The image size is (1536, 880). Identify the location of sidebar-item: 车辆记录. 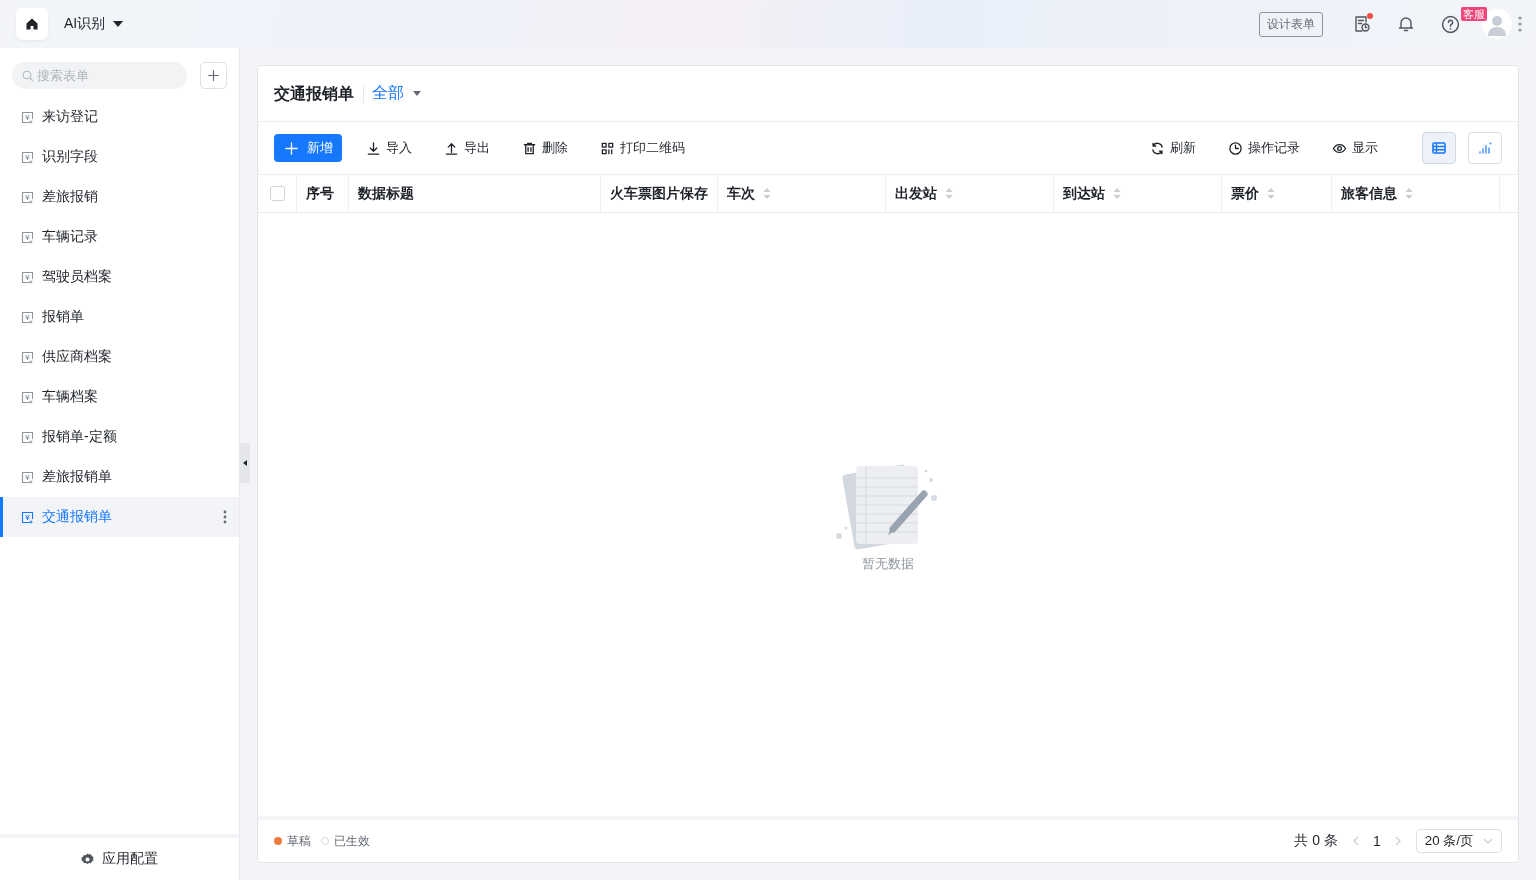
(119, 237).